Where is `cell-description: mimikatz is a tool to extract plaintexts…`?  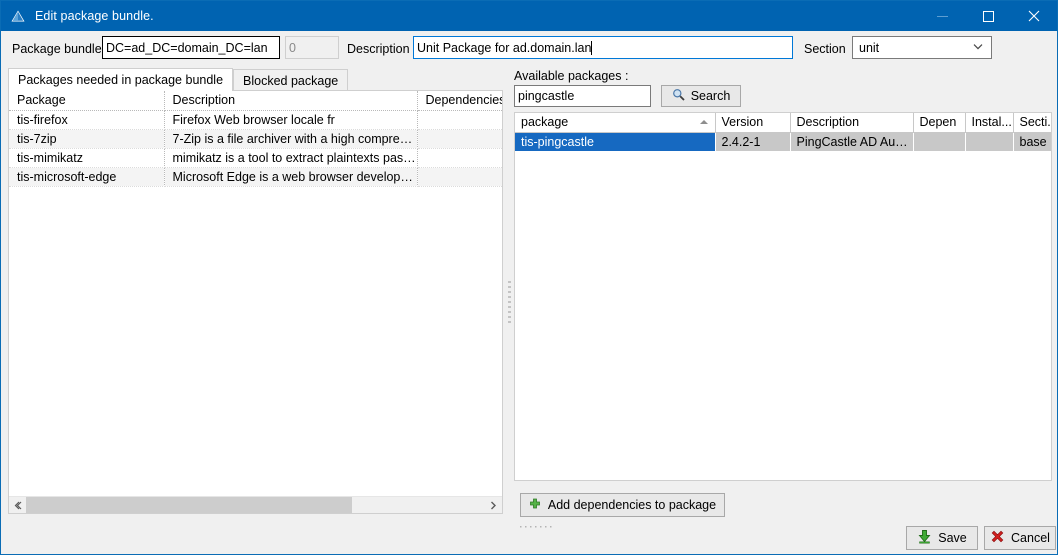
cell-description: mimikatz is a tool to extract plaintexts… is located at coordinates (291, 158).